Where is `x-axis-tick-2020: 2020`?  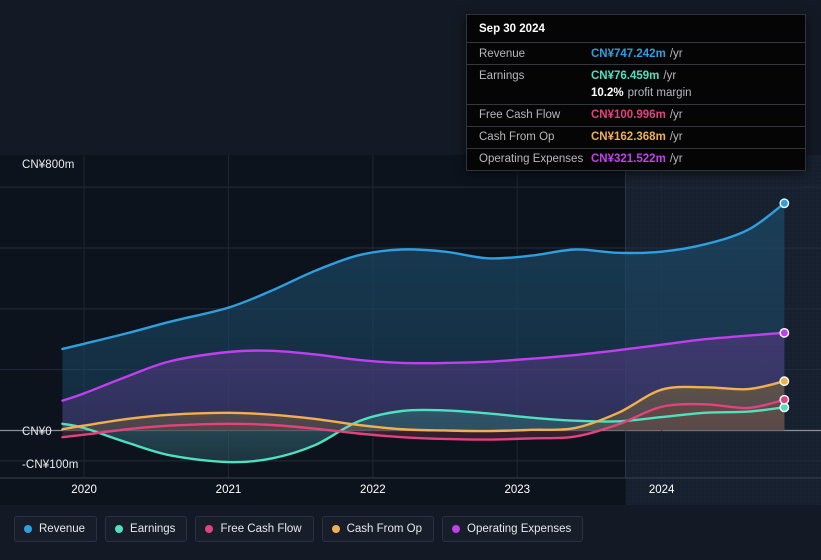
x-axis-tick-2020: 2020 is located at coordinates (84, 490).